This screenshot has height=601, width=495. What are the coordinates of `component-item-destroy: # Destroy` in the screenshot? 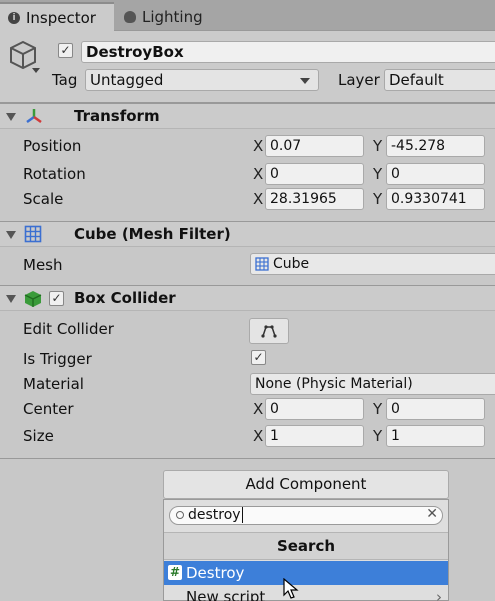 It's located at (306, 573).